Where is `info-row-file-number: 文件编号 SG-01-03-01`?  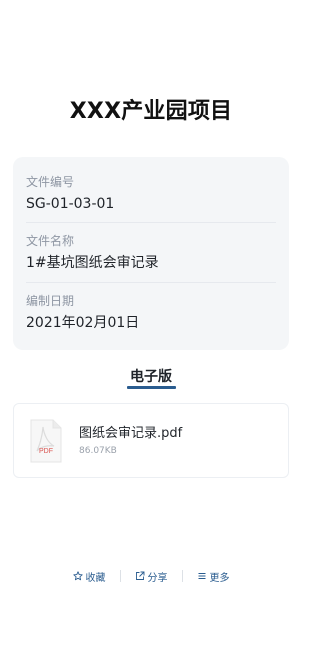
info-row-file-number: 文件编号 SG-01-03-01 is located at coordinates (151, 194).